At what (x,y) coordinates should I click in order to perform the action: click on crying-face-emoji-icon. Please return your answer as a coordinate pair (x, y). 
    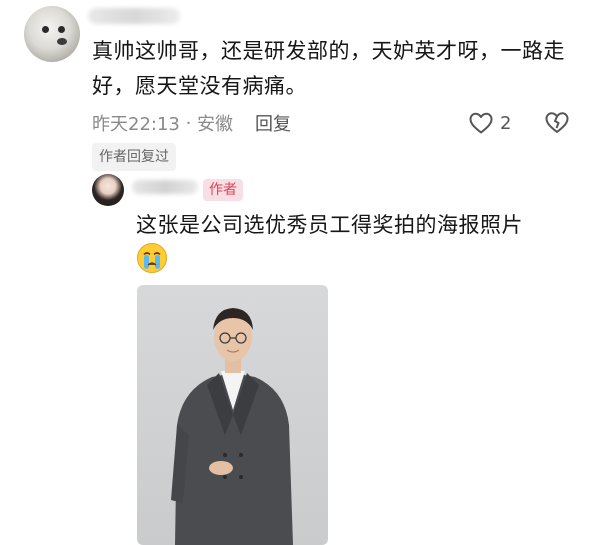
    Looking at the image, I should click on (152, 258).